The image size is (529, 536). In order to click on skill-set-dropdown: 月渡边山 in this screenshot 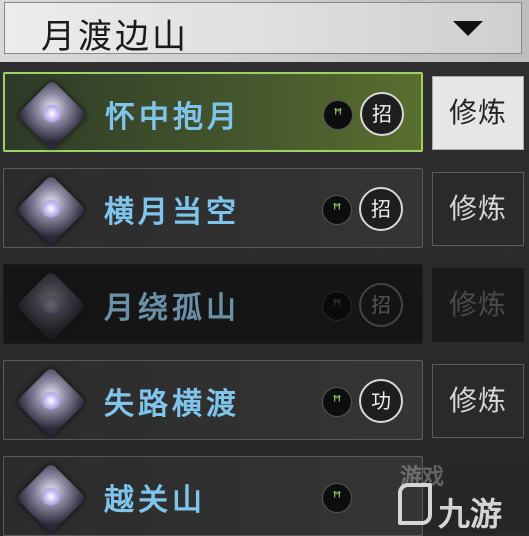, I will do `click(263, 29)`.